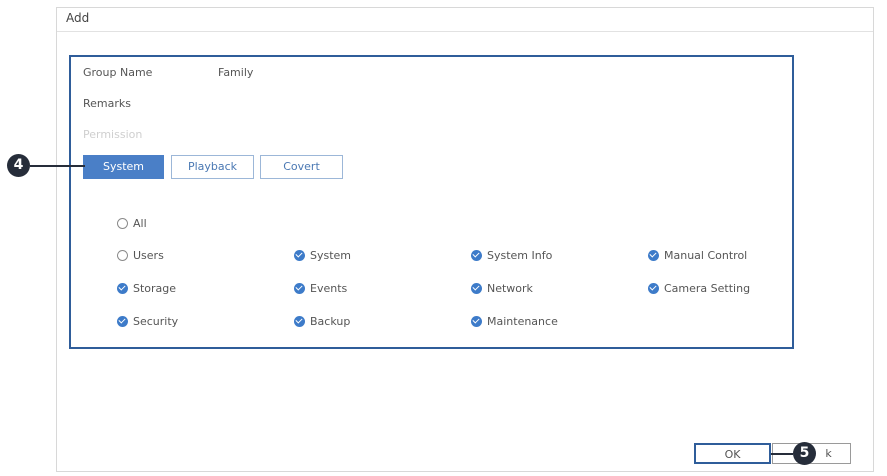 This screenshot has height=476, width=887. Describe the element at coordinates (520, 255) in the screenshot. I see `perm-label: System Info` at that location.